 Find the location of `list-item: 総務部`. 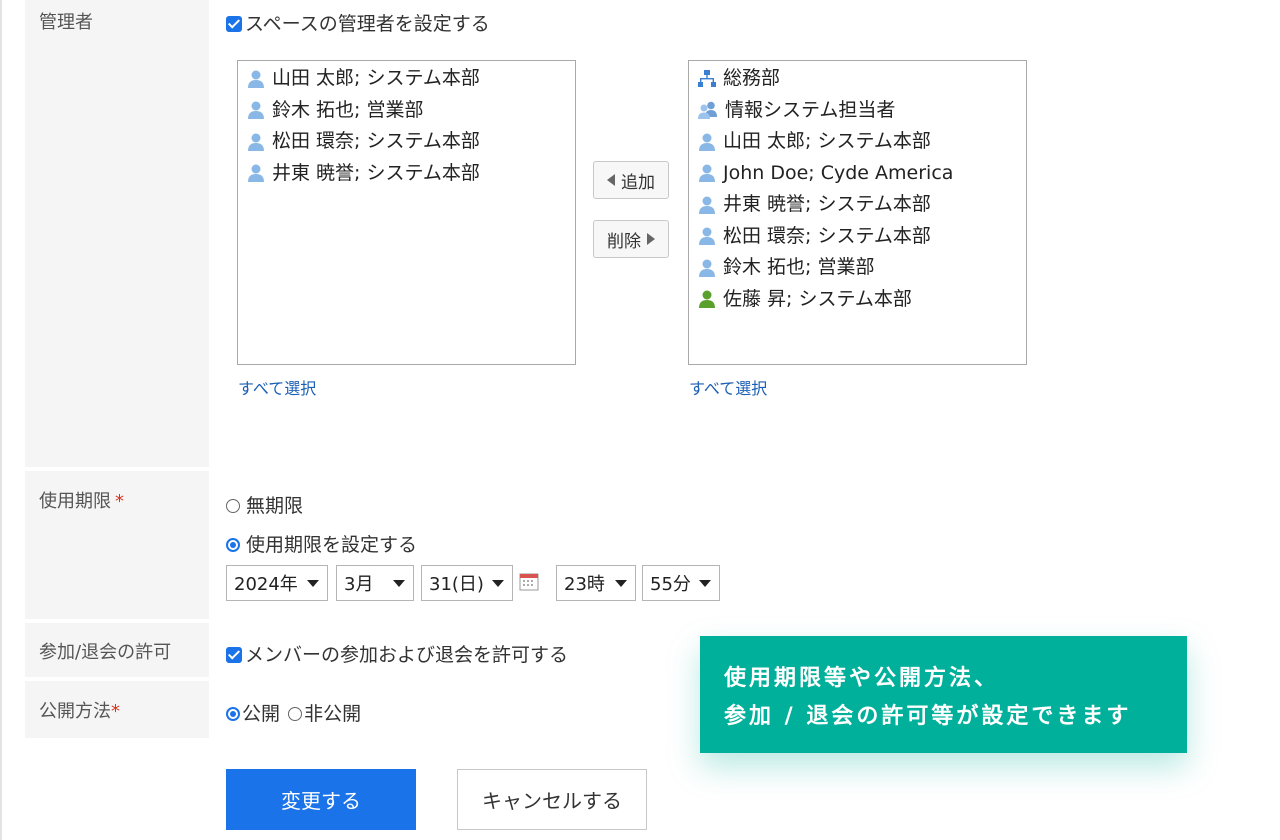

list-item: 総務部 is located at coordinates (857, 79).